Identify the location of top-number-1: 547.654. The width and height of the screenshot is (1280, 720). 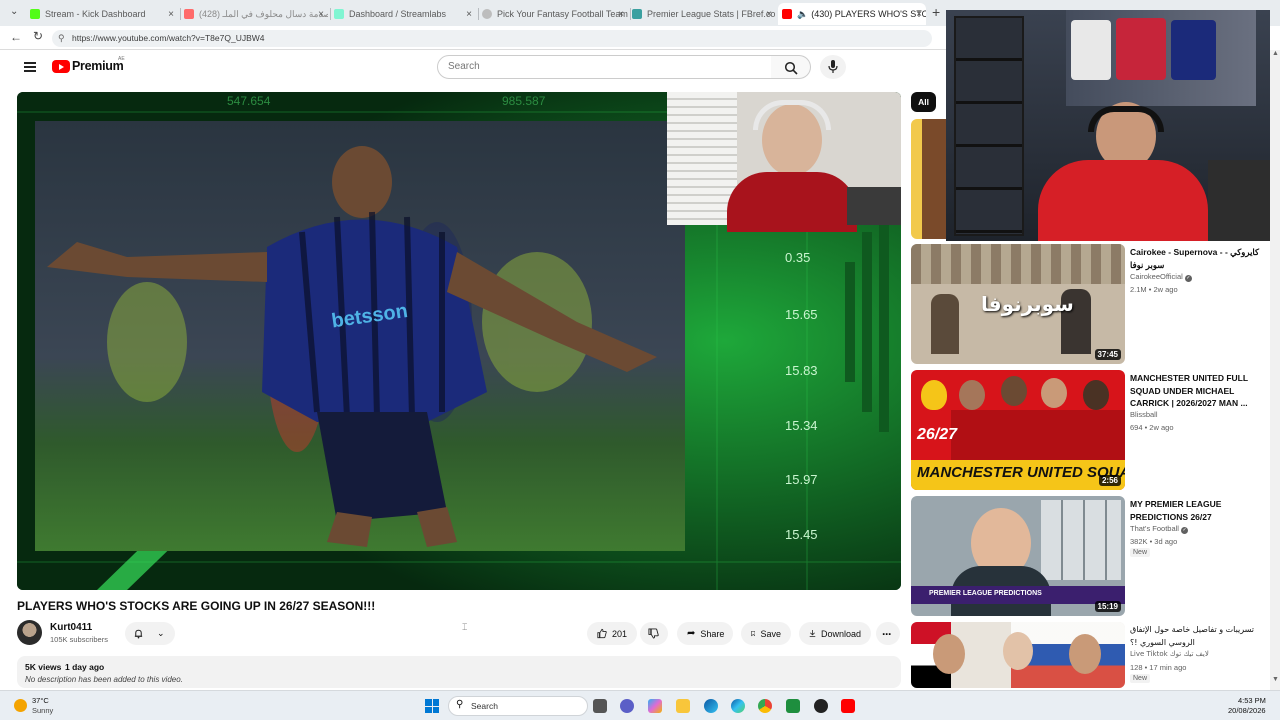
(249, 101).